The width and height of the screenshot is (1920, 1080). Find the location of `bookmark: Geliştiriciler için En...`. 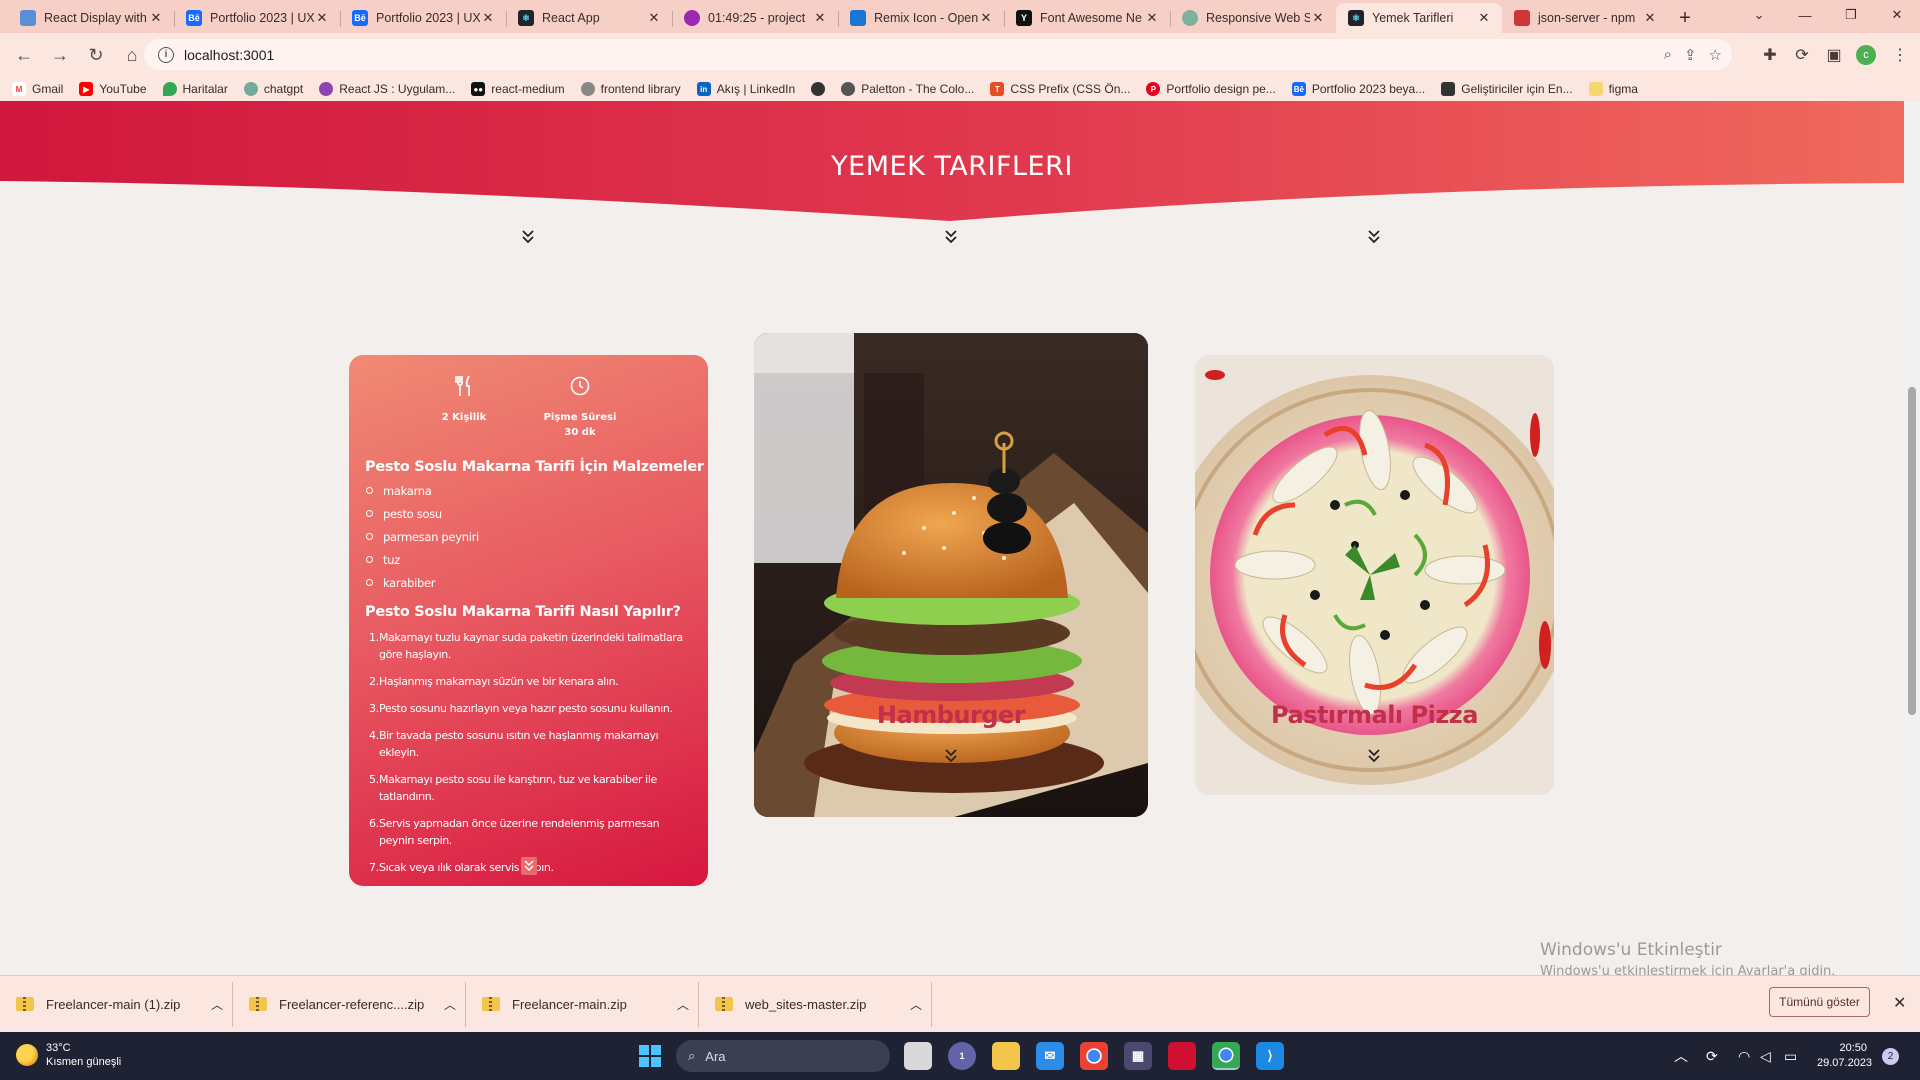

bookmark: Geliştiriciler için En... is located at coordinates (1507, 89).